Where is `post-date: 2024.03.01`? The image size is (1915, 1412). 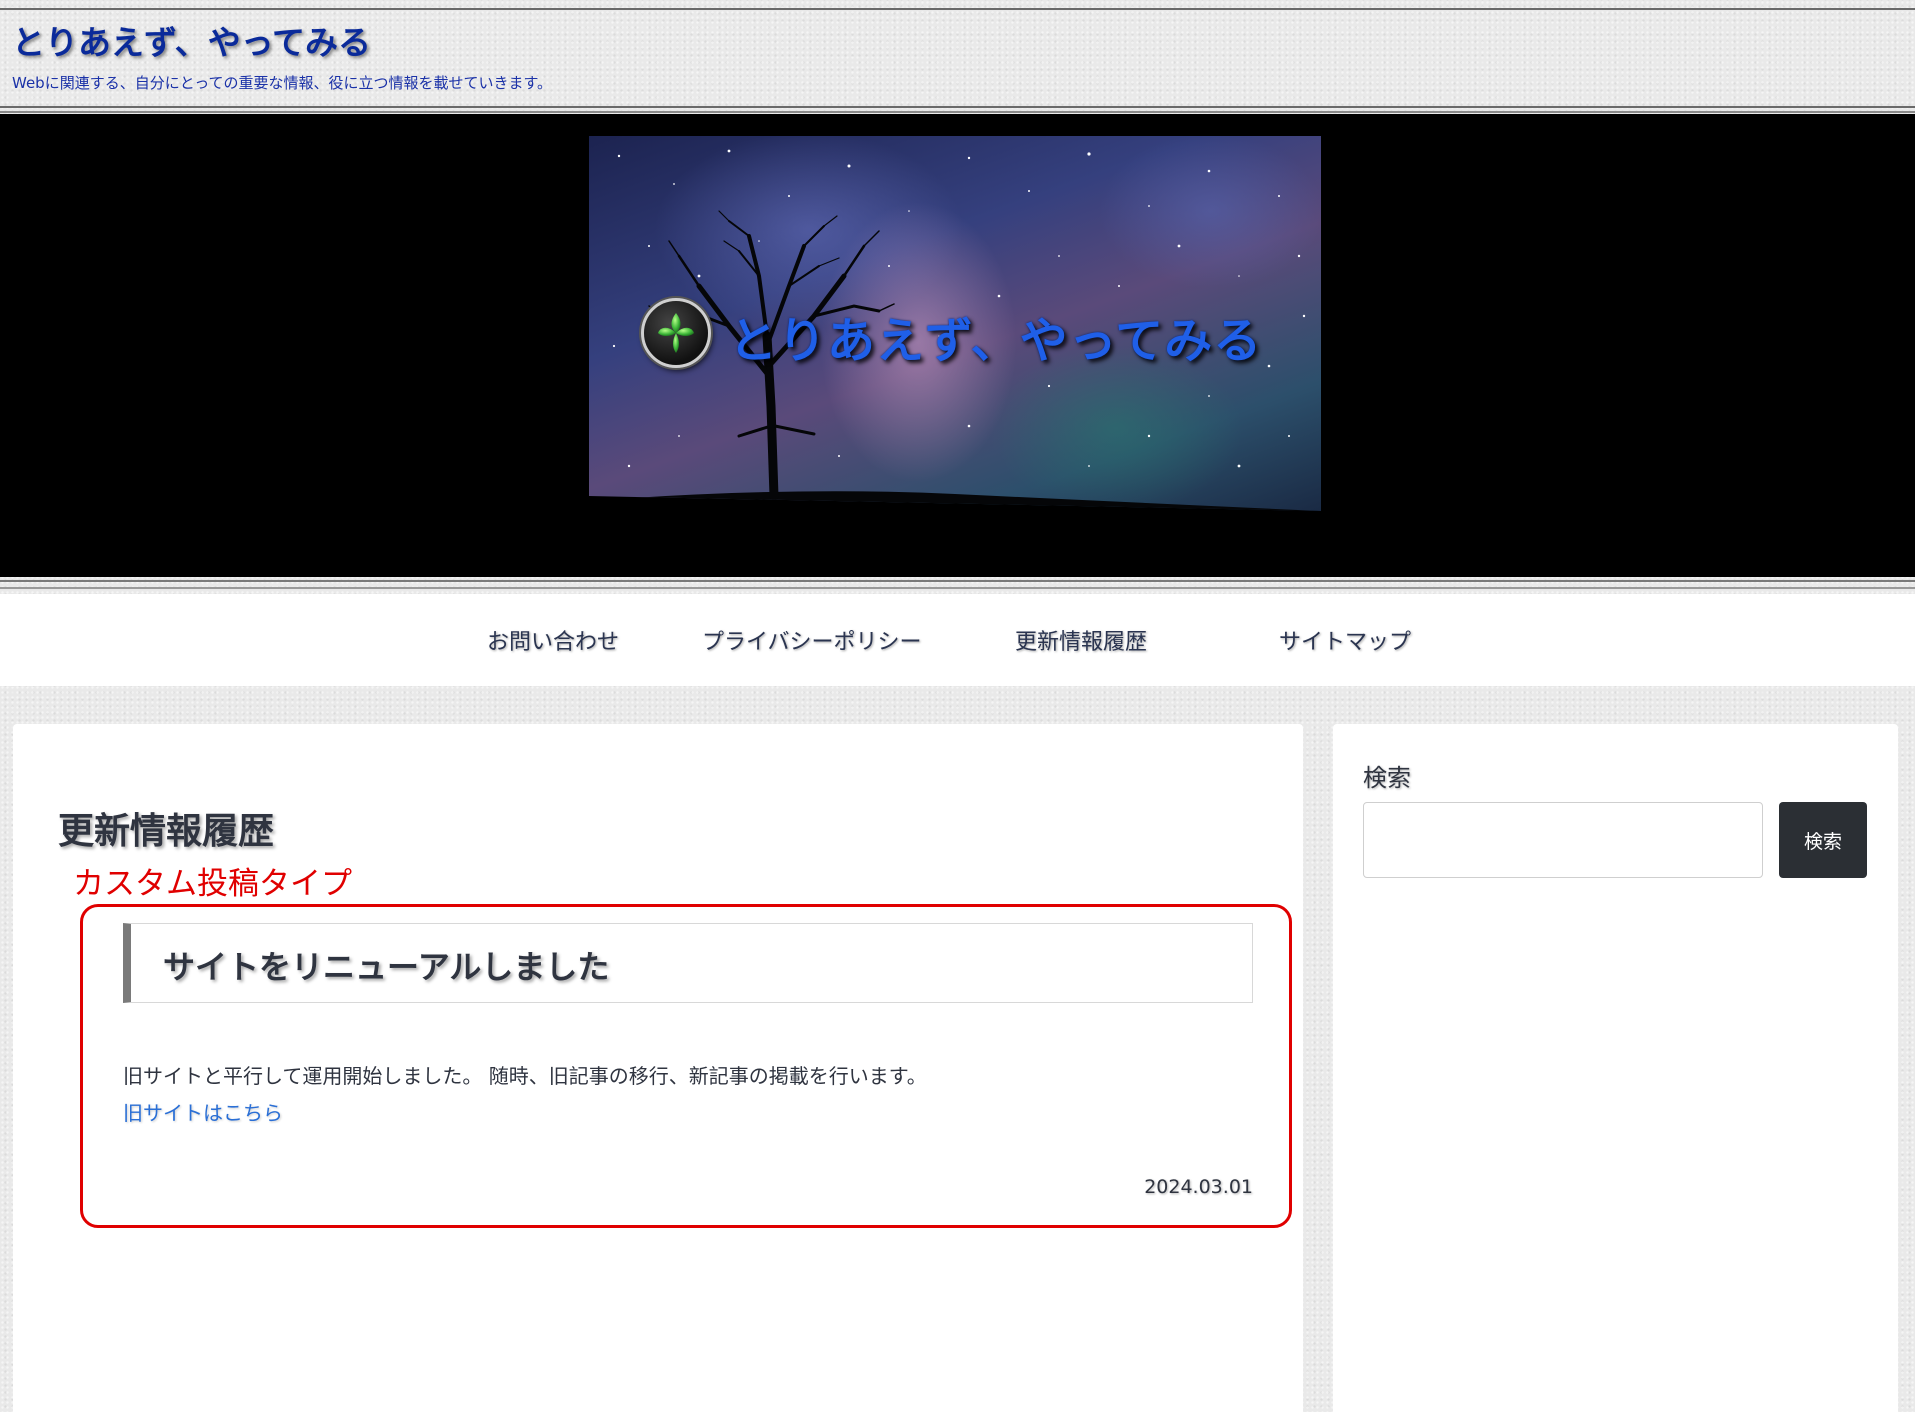
post-date: 2024.03.01 is located at coordinates (1198, 1187).